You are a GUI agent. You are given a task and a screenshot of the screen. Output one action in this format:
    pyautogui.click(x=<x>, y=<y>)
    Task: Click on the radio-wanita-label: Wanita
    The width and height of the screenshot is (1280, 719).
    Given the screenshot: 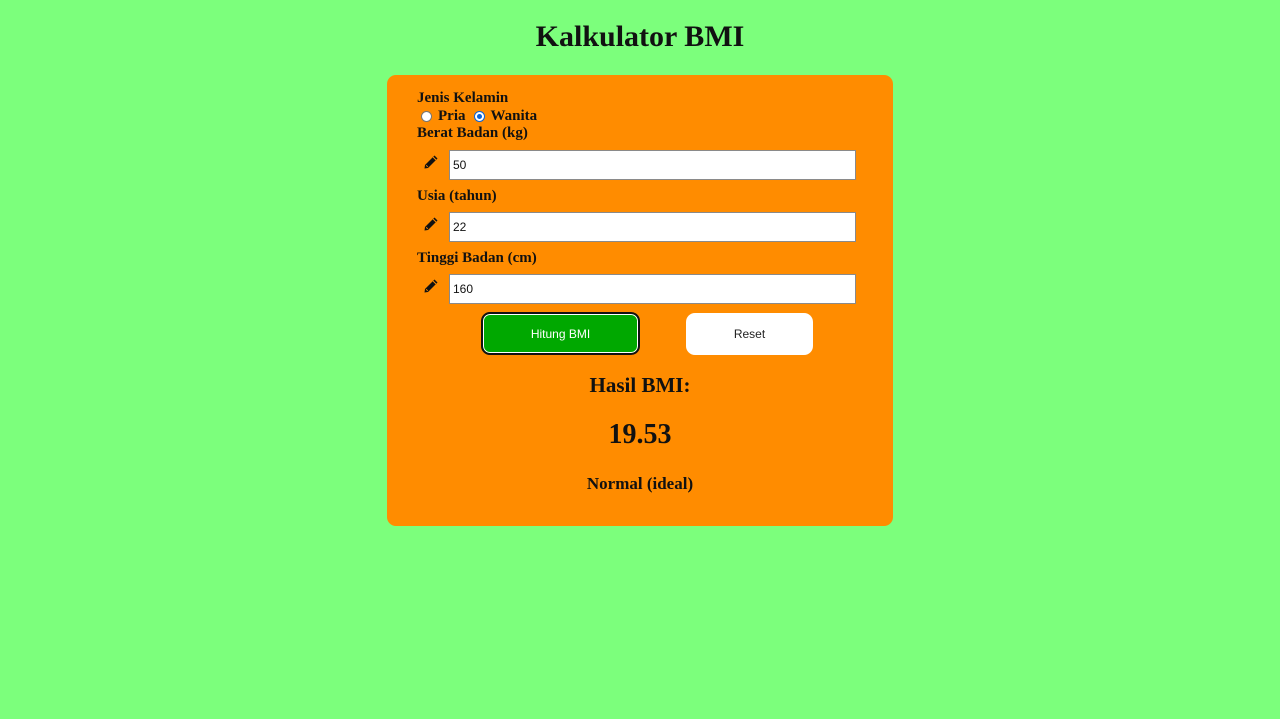 What is the action you would take?
    pyautogui.click(x=514, y=116)
    